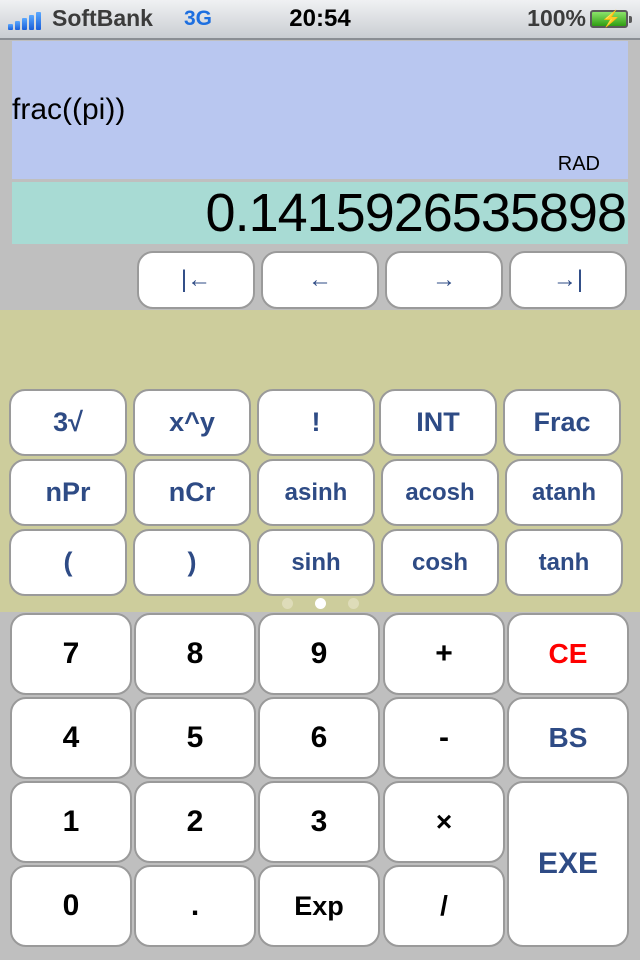 This screenshot has height=960, width=640. Describe the element at coordinates (444, 738) in the screenshot. I see `minus-key: -` at that location.